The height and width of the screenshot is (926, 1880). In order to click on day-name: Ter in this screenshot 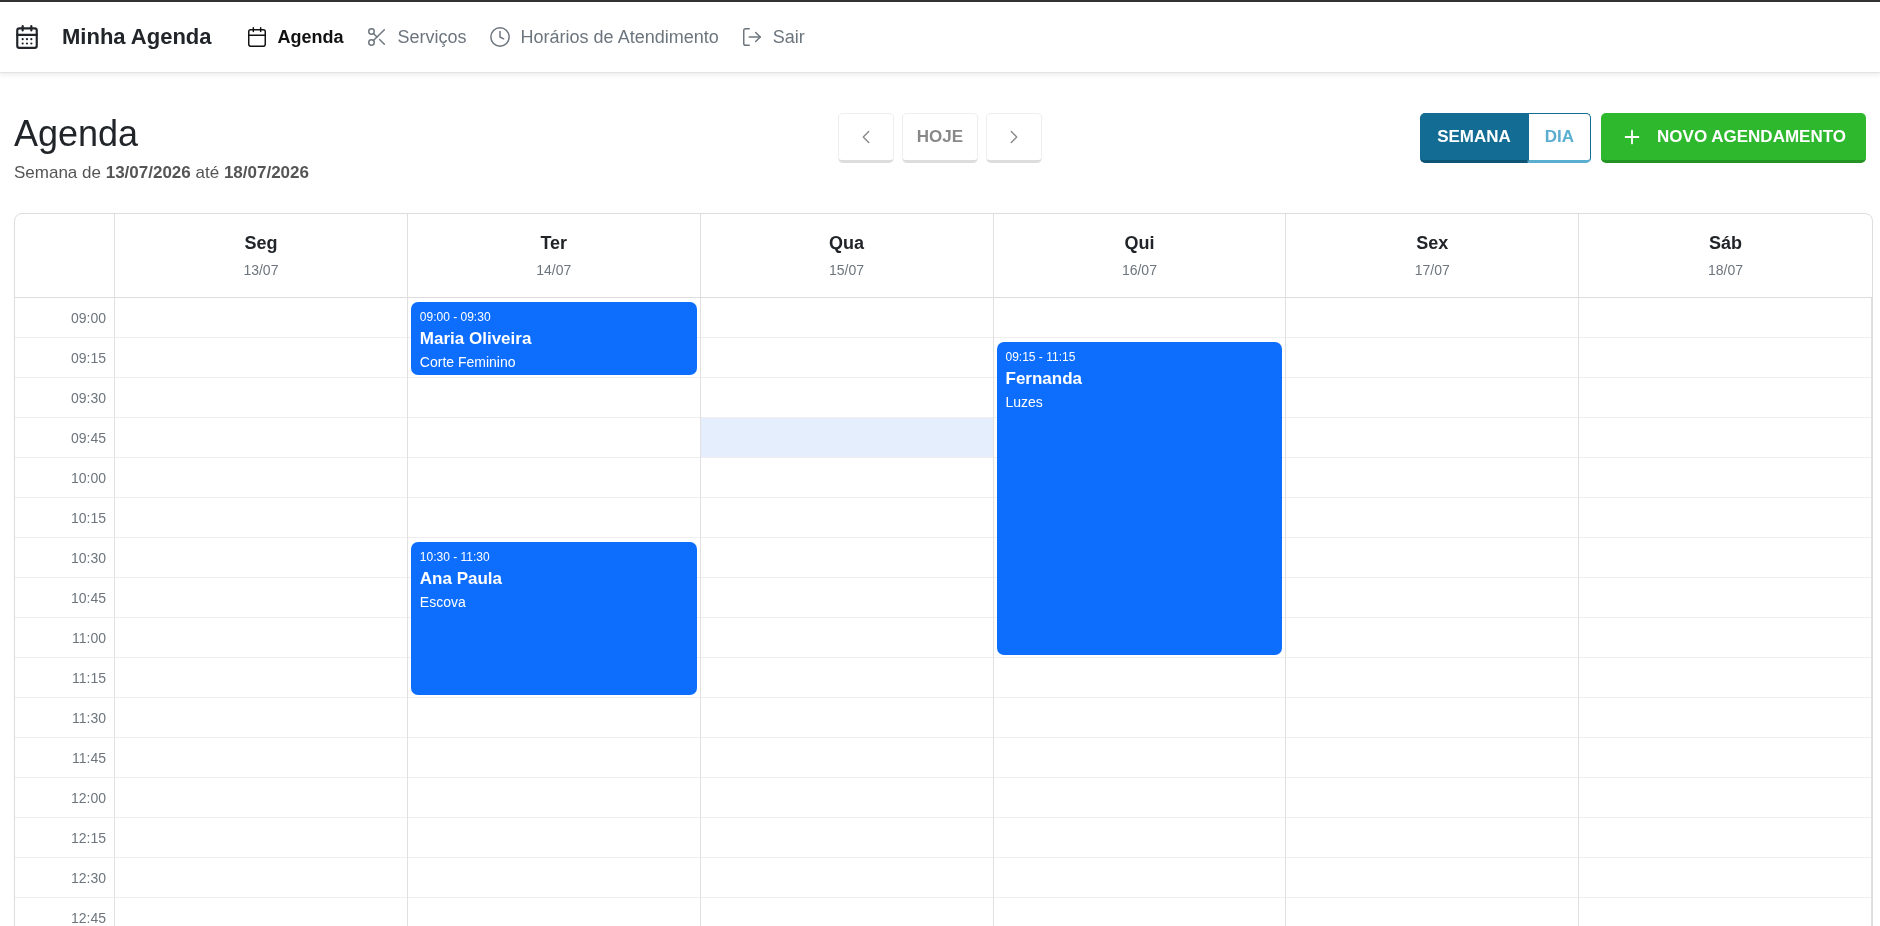, I will do `click(554, 243)`.